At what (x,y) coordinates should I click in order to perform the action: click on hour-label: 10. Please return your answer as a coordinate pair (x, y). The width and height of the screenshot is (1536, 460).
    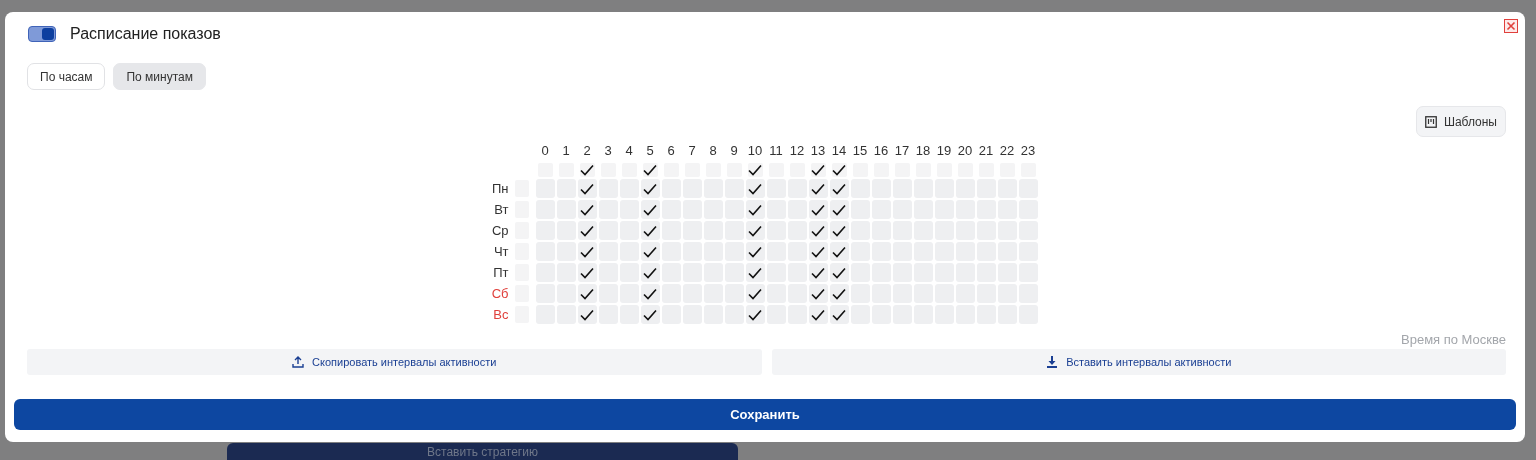
    Looking at the image, I should click on (755, 151).